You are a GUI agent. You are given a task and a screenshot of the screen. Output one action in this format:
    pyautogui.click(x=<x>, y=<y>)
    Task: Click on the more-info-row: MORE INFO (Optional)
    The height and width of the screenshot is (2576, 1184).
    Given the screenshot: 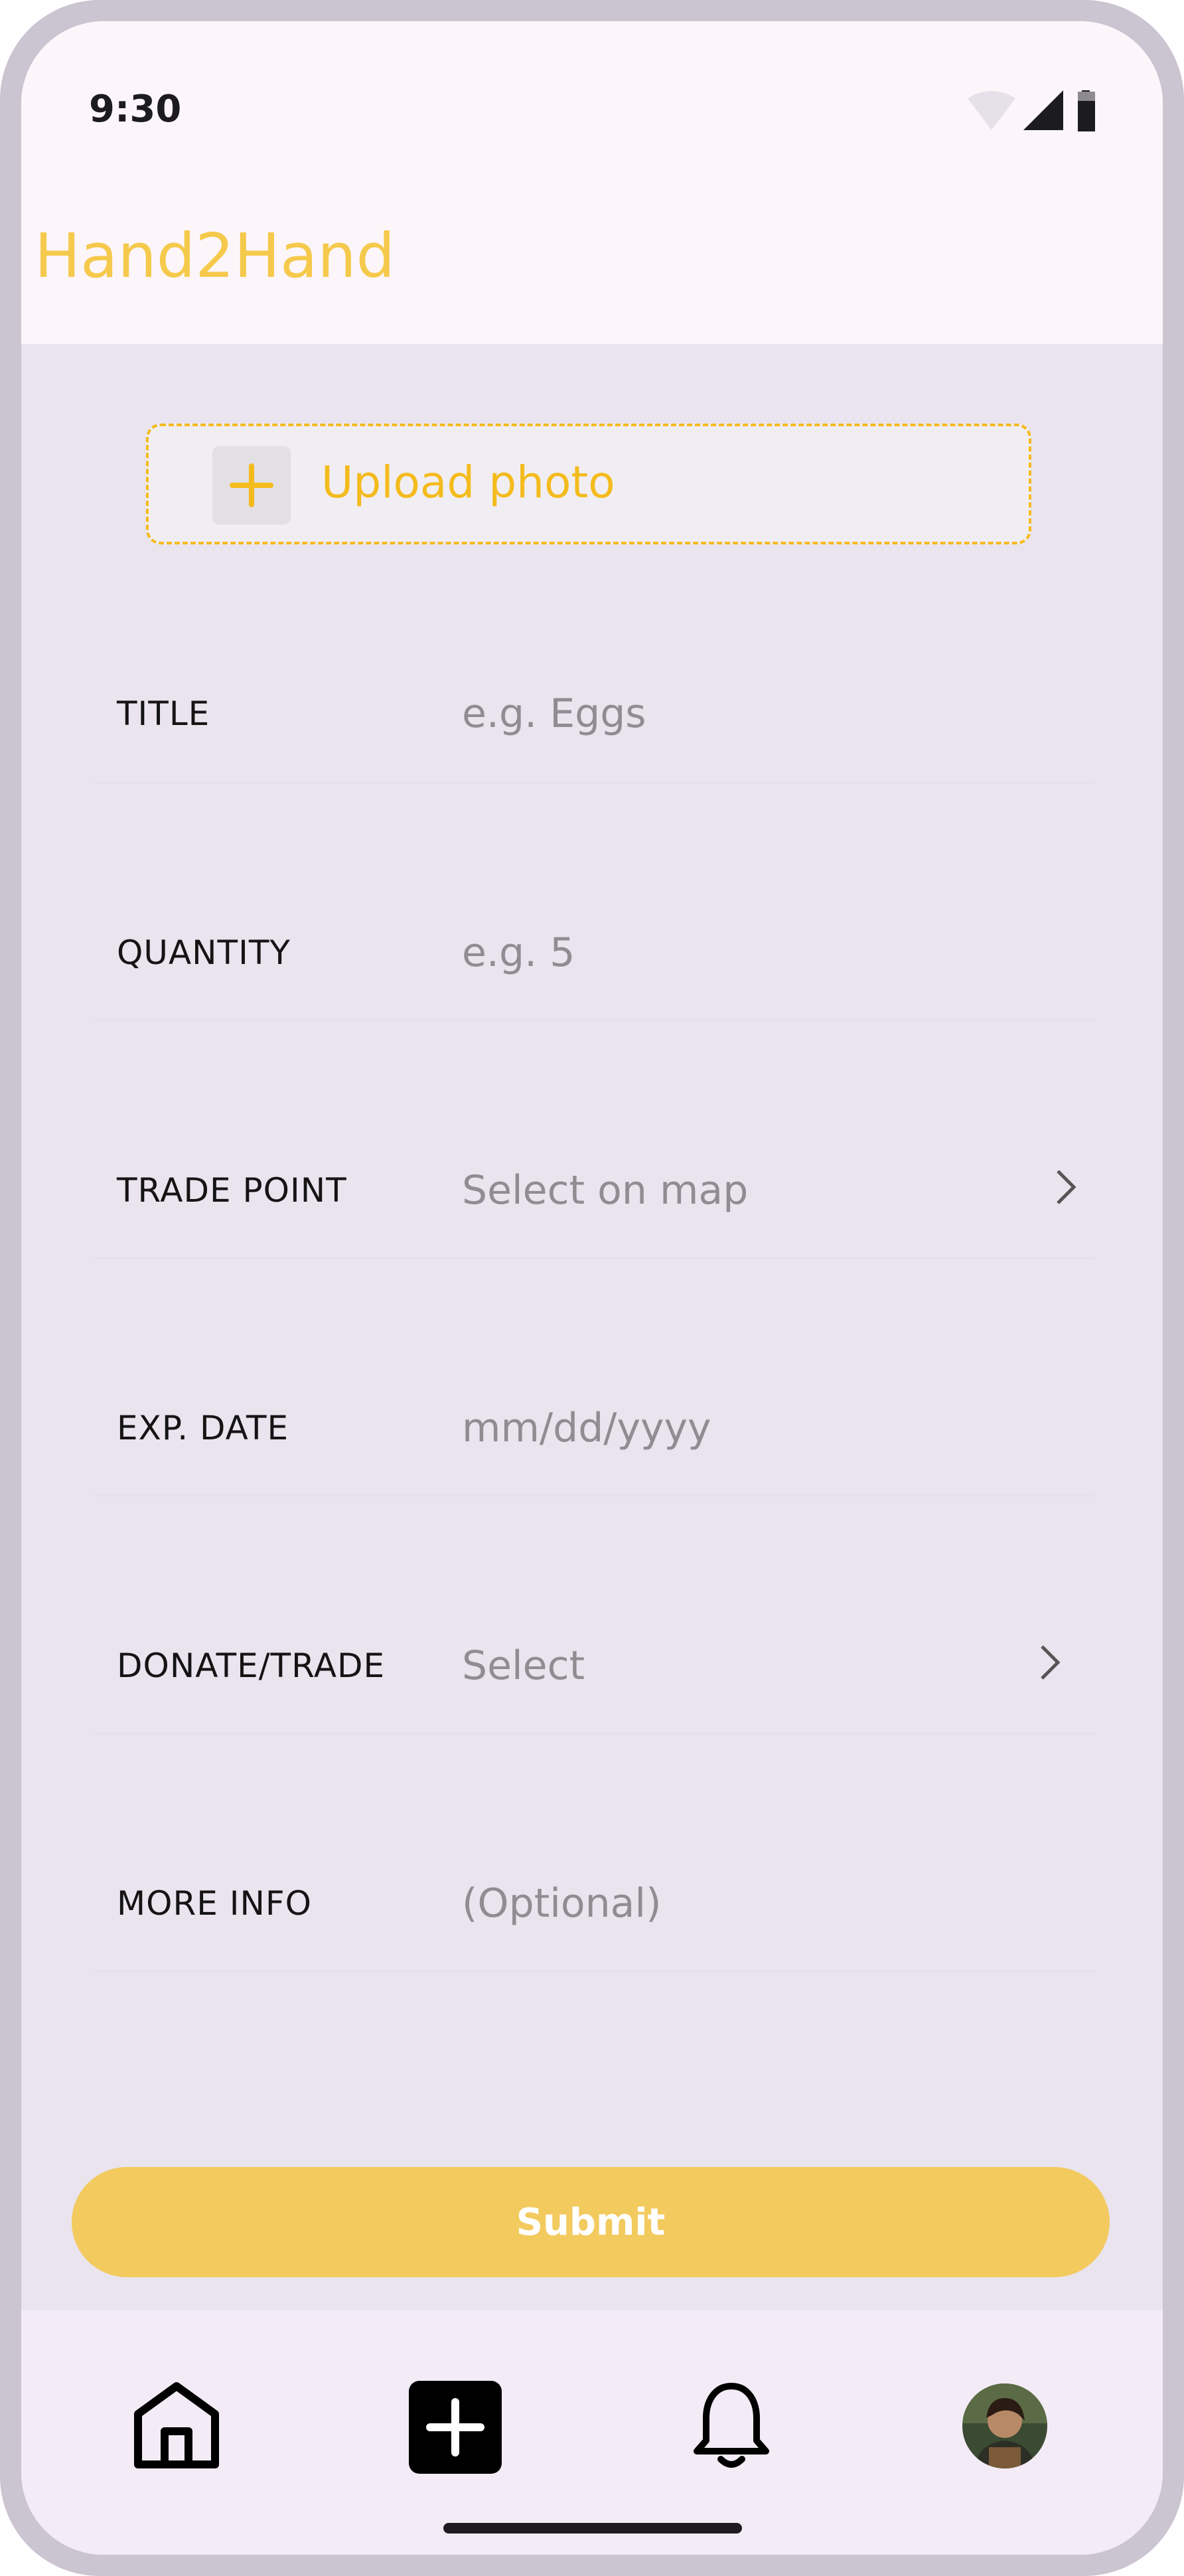 What is the action you would take?
    pyautogui.click(x=594, y=1885)
    